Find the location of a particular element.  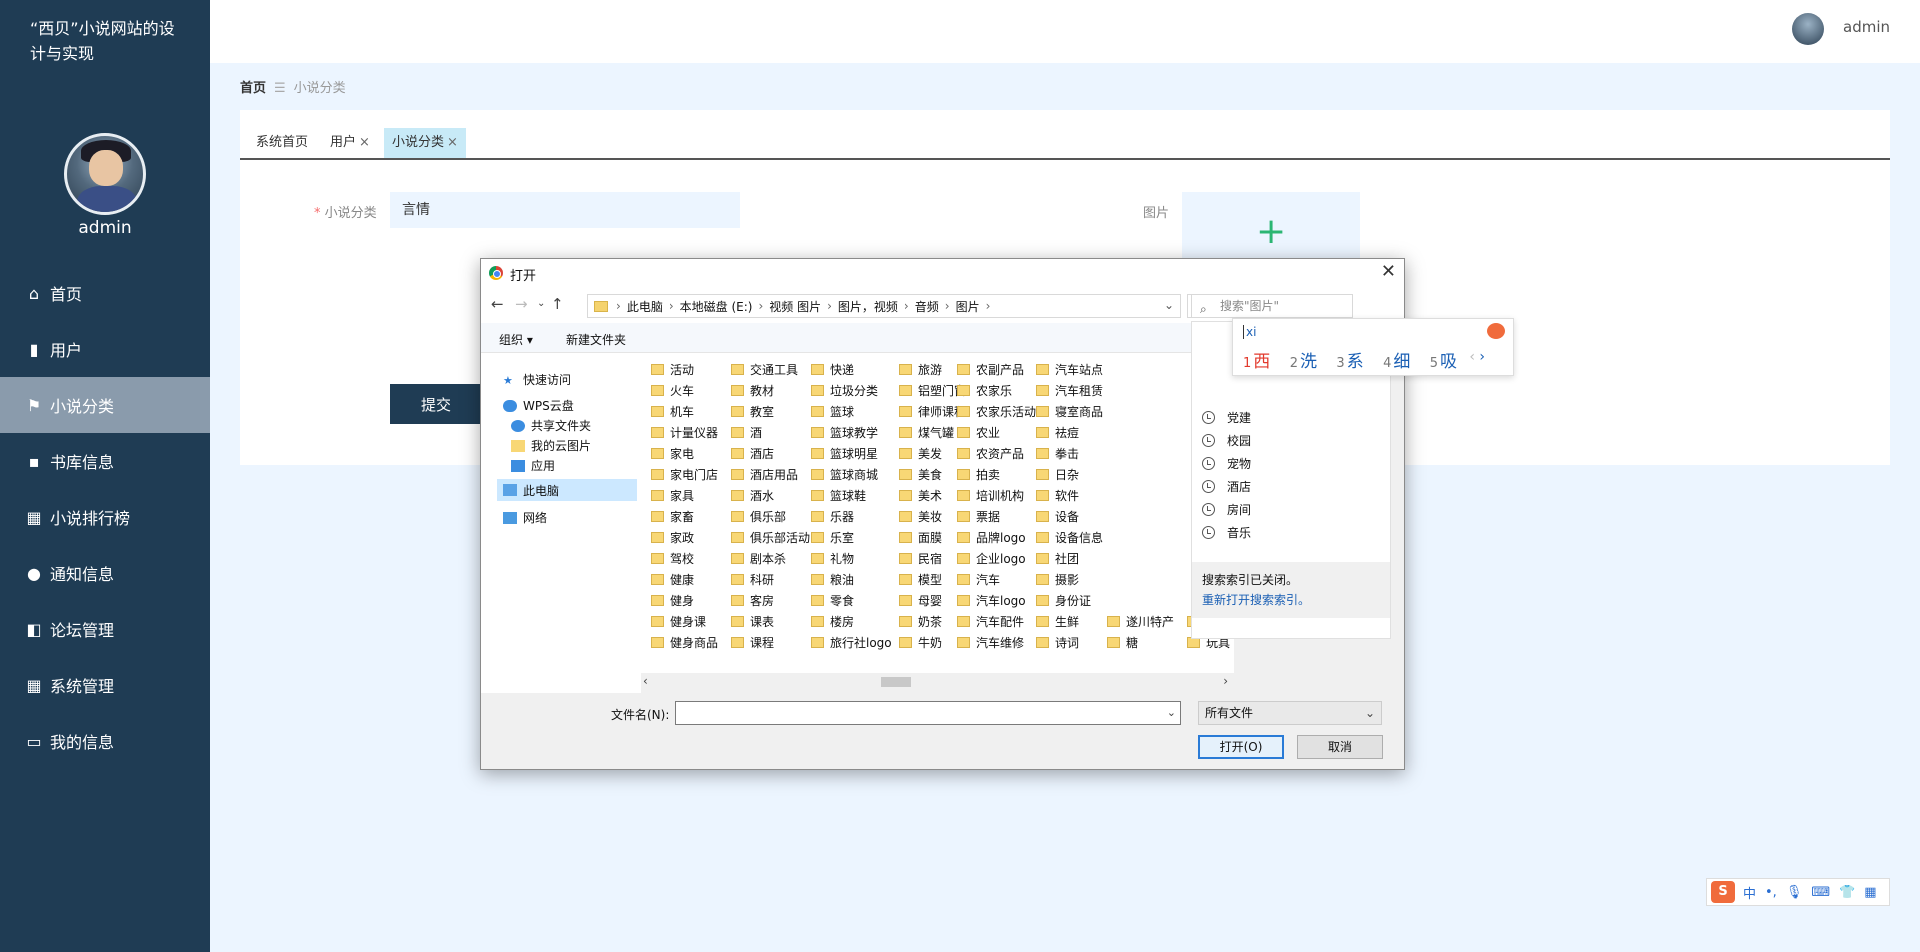

path-segment: 视频 图片 is located at coordinates (795, 306).